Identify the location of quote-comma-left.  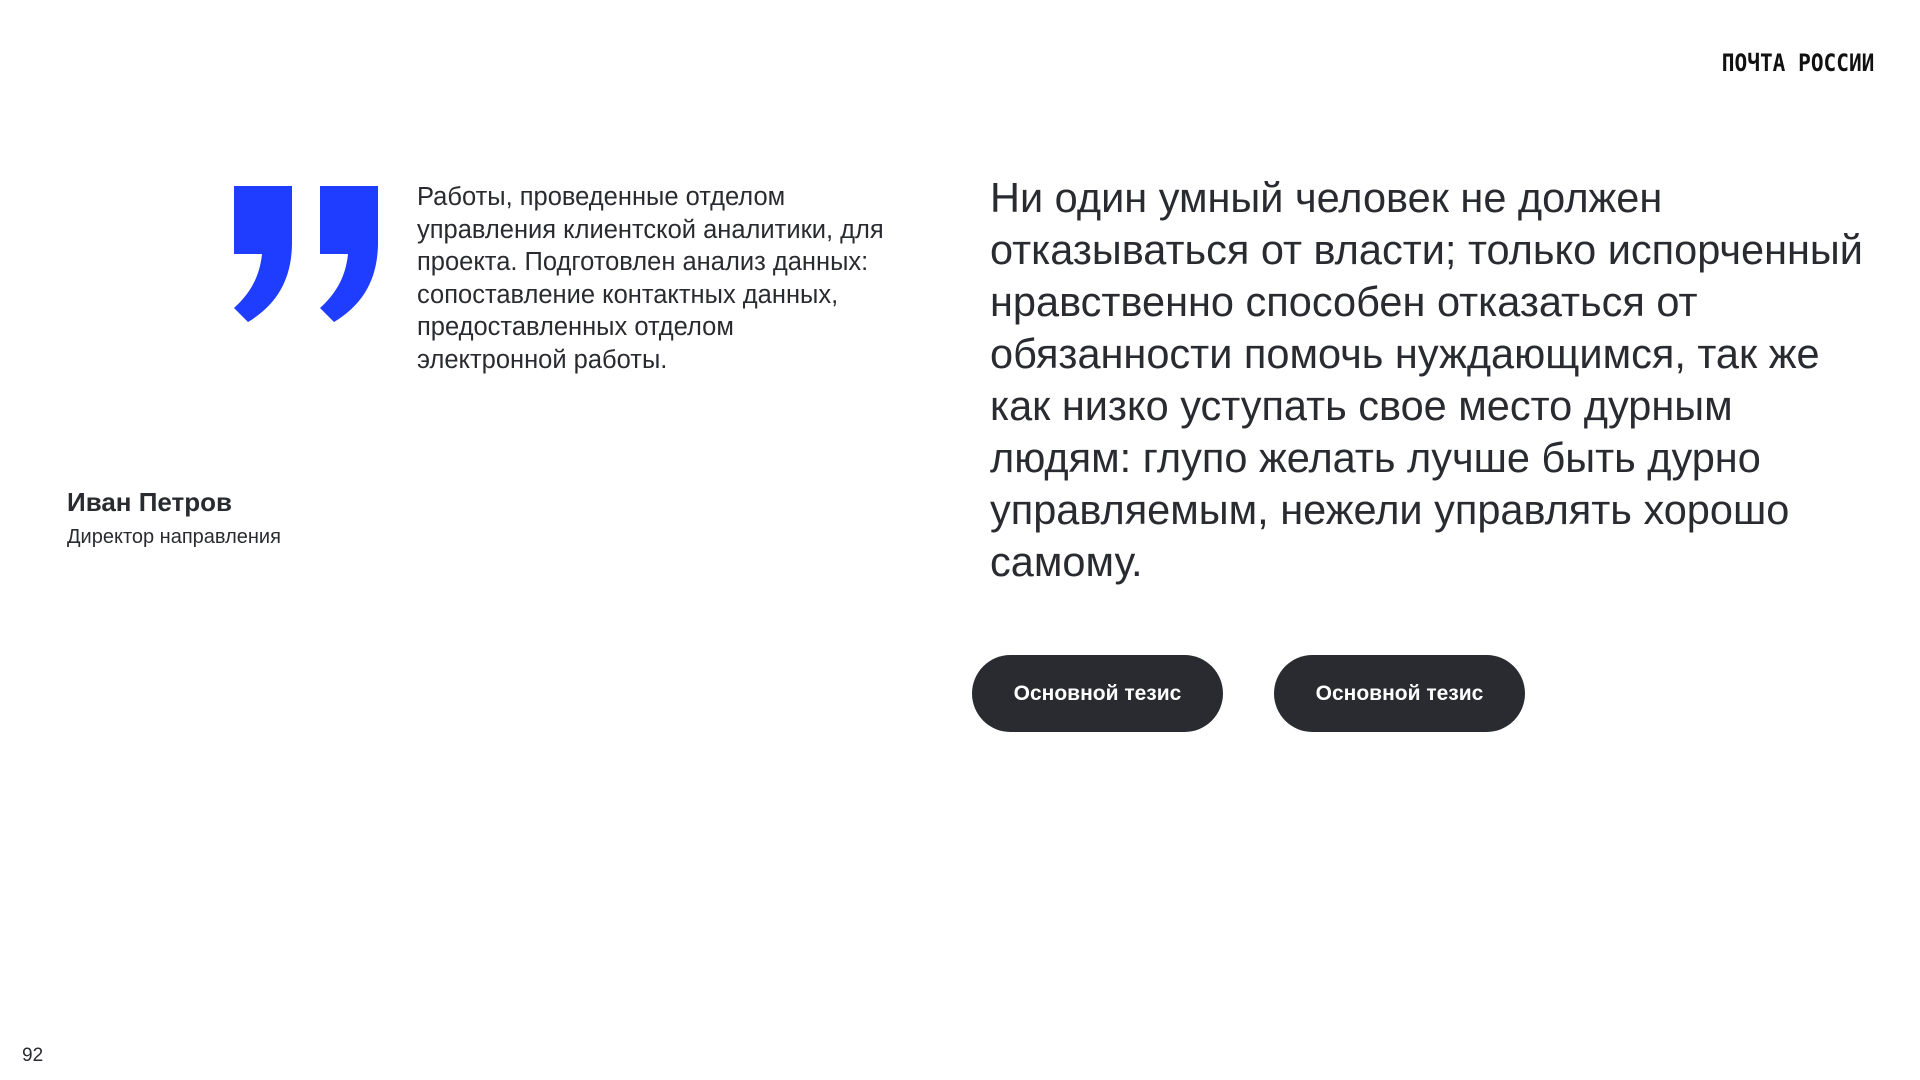
(263, 254).